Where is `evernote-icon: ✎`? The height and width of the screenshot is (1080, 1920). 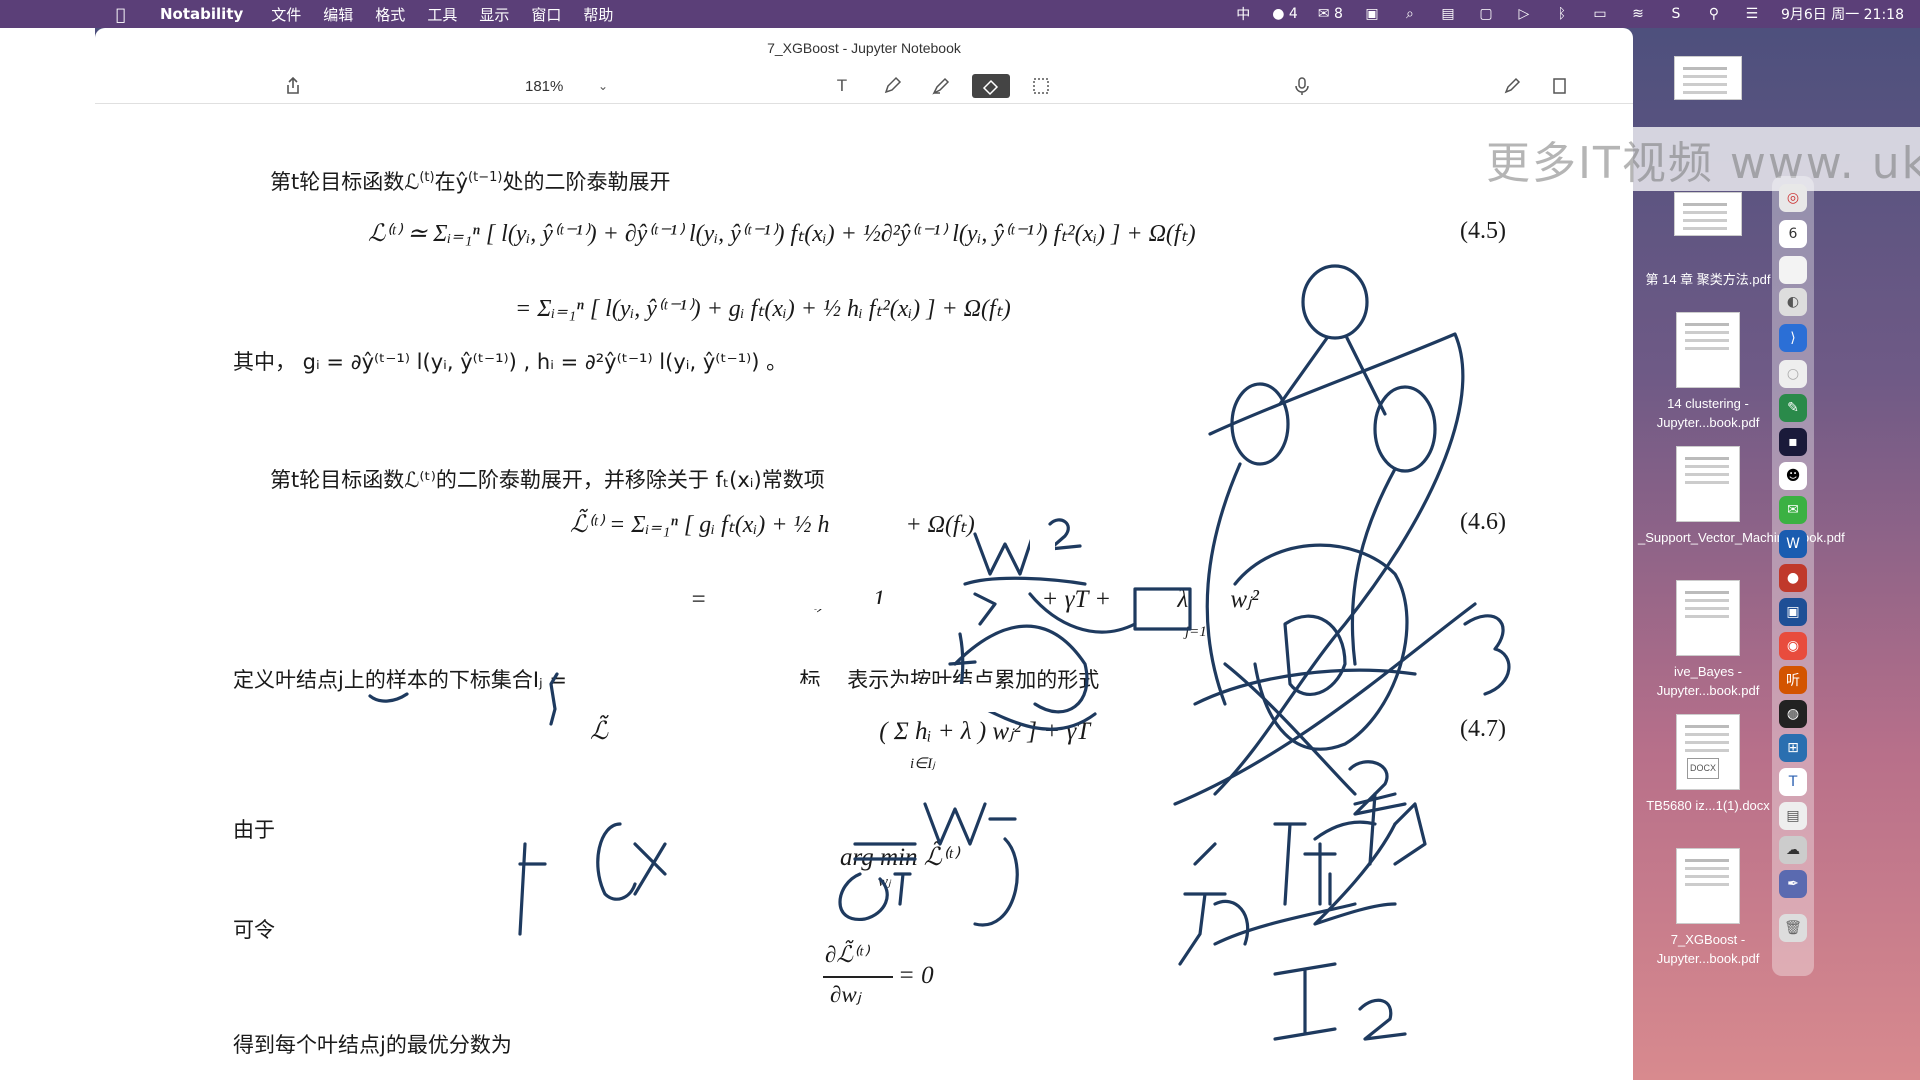 evernote-icon: ✎ is located at coordinates (1793, 408).